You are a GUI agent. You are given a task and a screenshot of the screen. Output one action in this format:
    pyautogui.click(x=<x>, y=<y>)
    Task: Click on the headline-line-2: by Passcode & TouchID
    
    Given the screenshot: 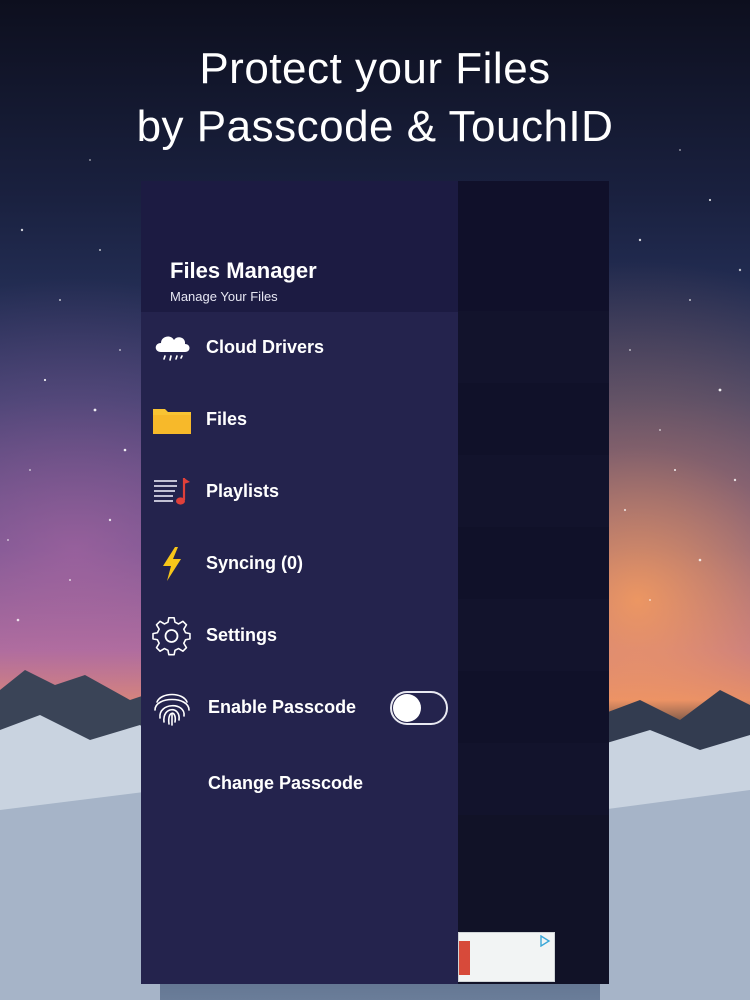 What is the action you would take?
    pyautogui.click(x=375, y=126)
    